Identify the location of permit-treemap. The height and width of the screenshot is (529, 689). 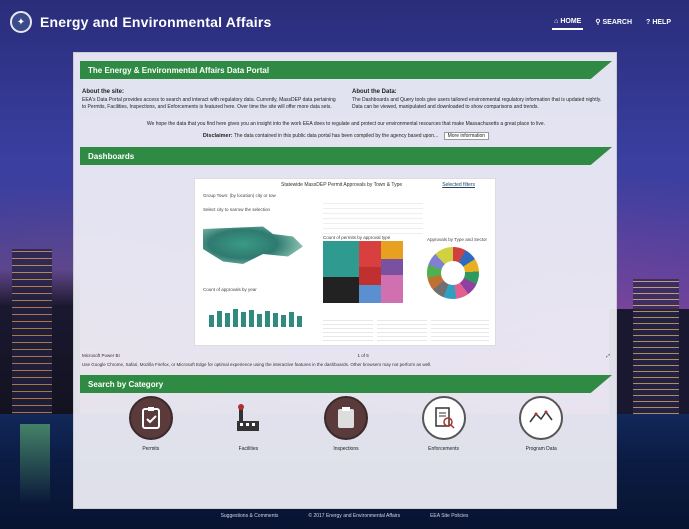
(363, 272).